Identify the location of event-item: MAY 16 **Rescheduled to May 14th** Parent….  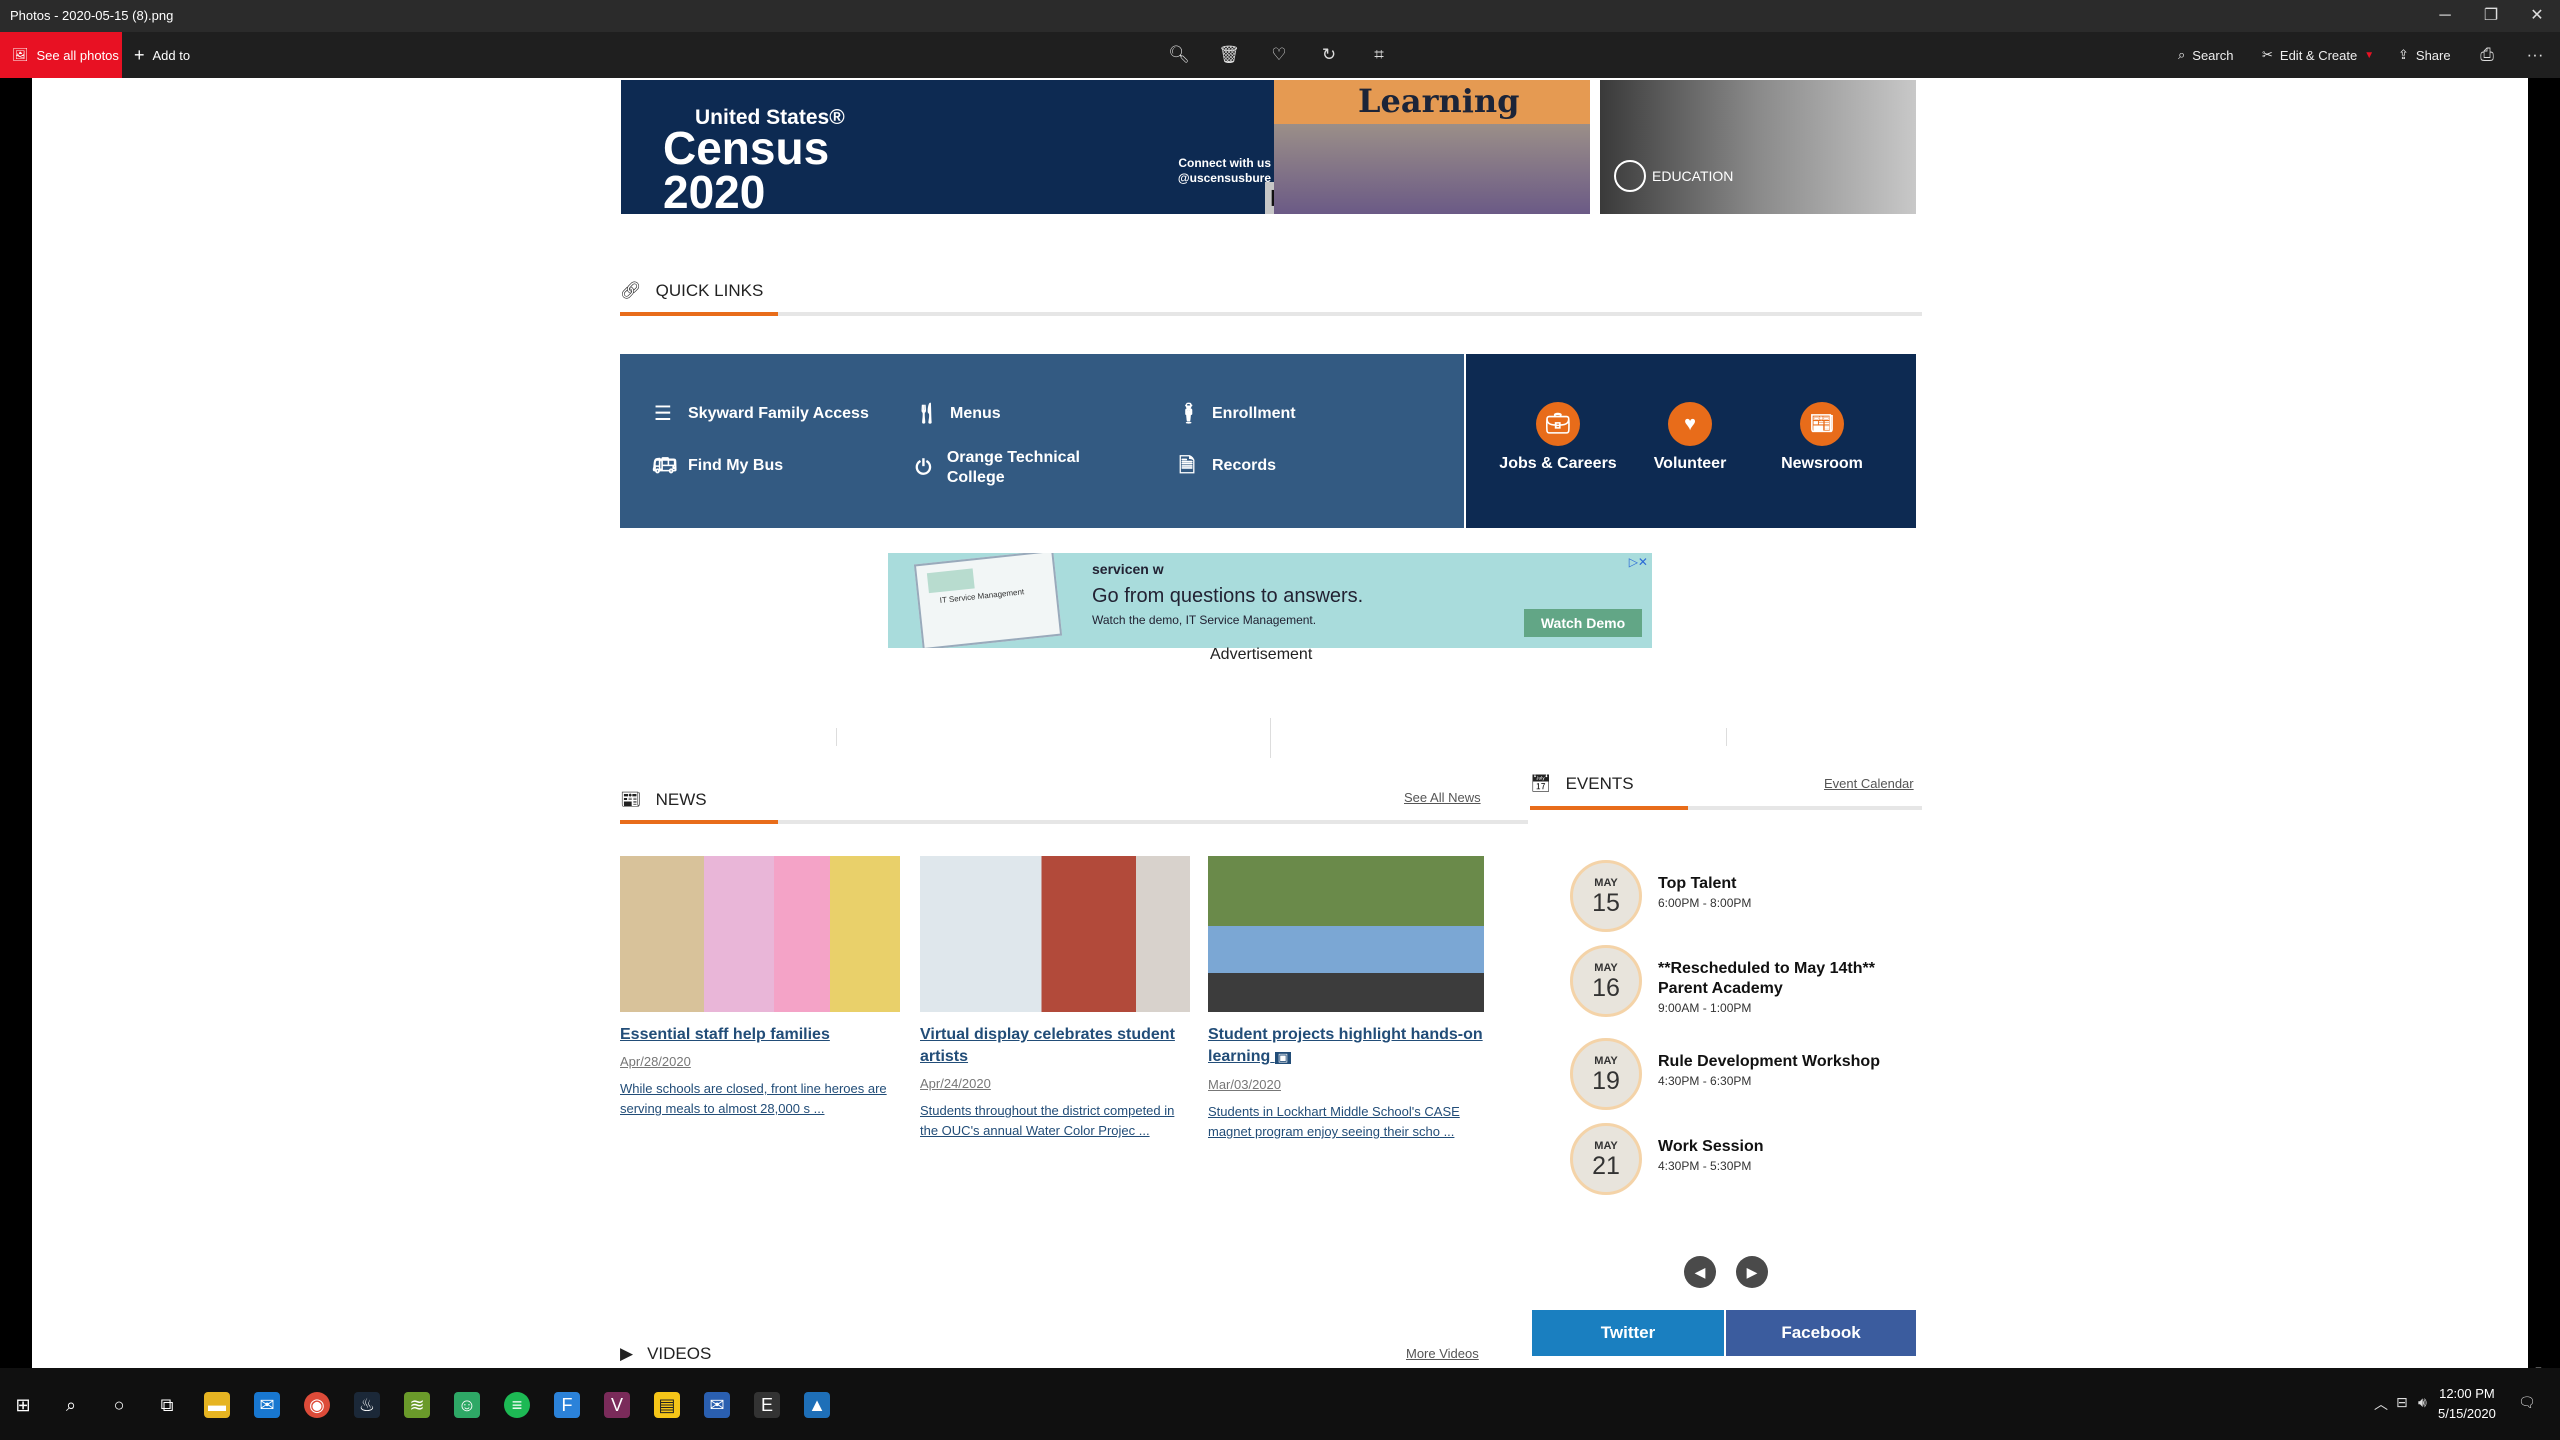
(1760, 983).